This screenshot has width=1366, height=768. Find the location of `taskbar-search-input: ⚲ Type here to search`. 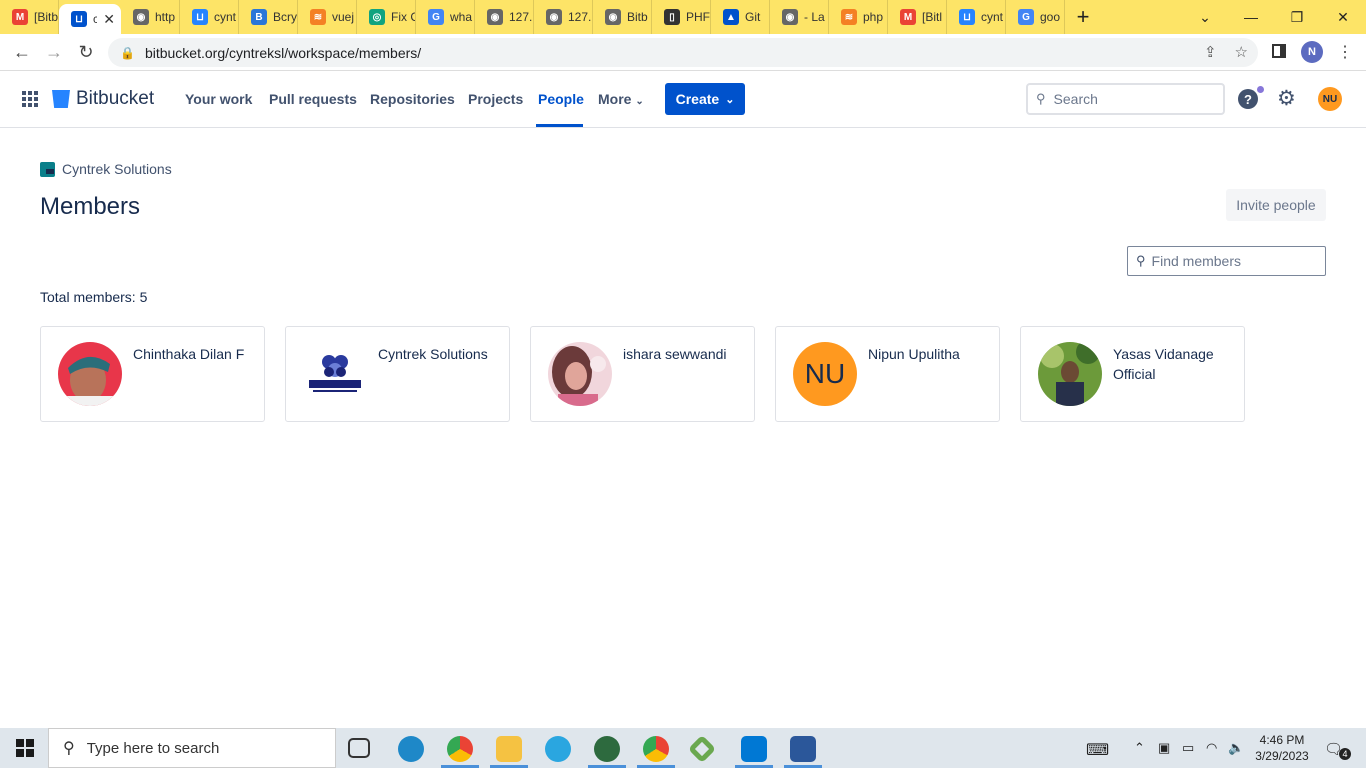

taskbar-search-input: ⚲ Type here to search is located at coordinates (192, 748).